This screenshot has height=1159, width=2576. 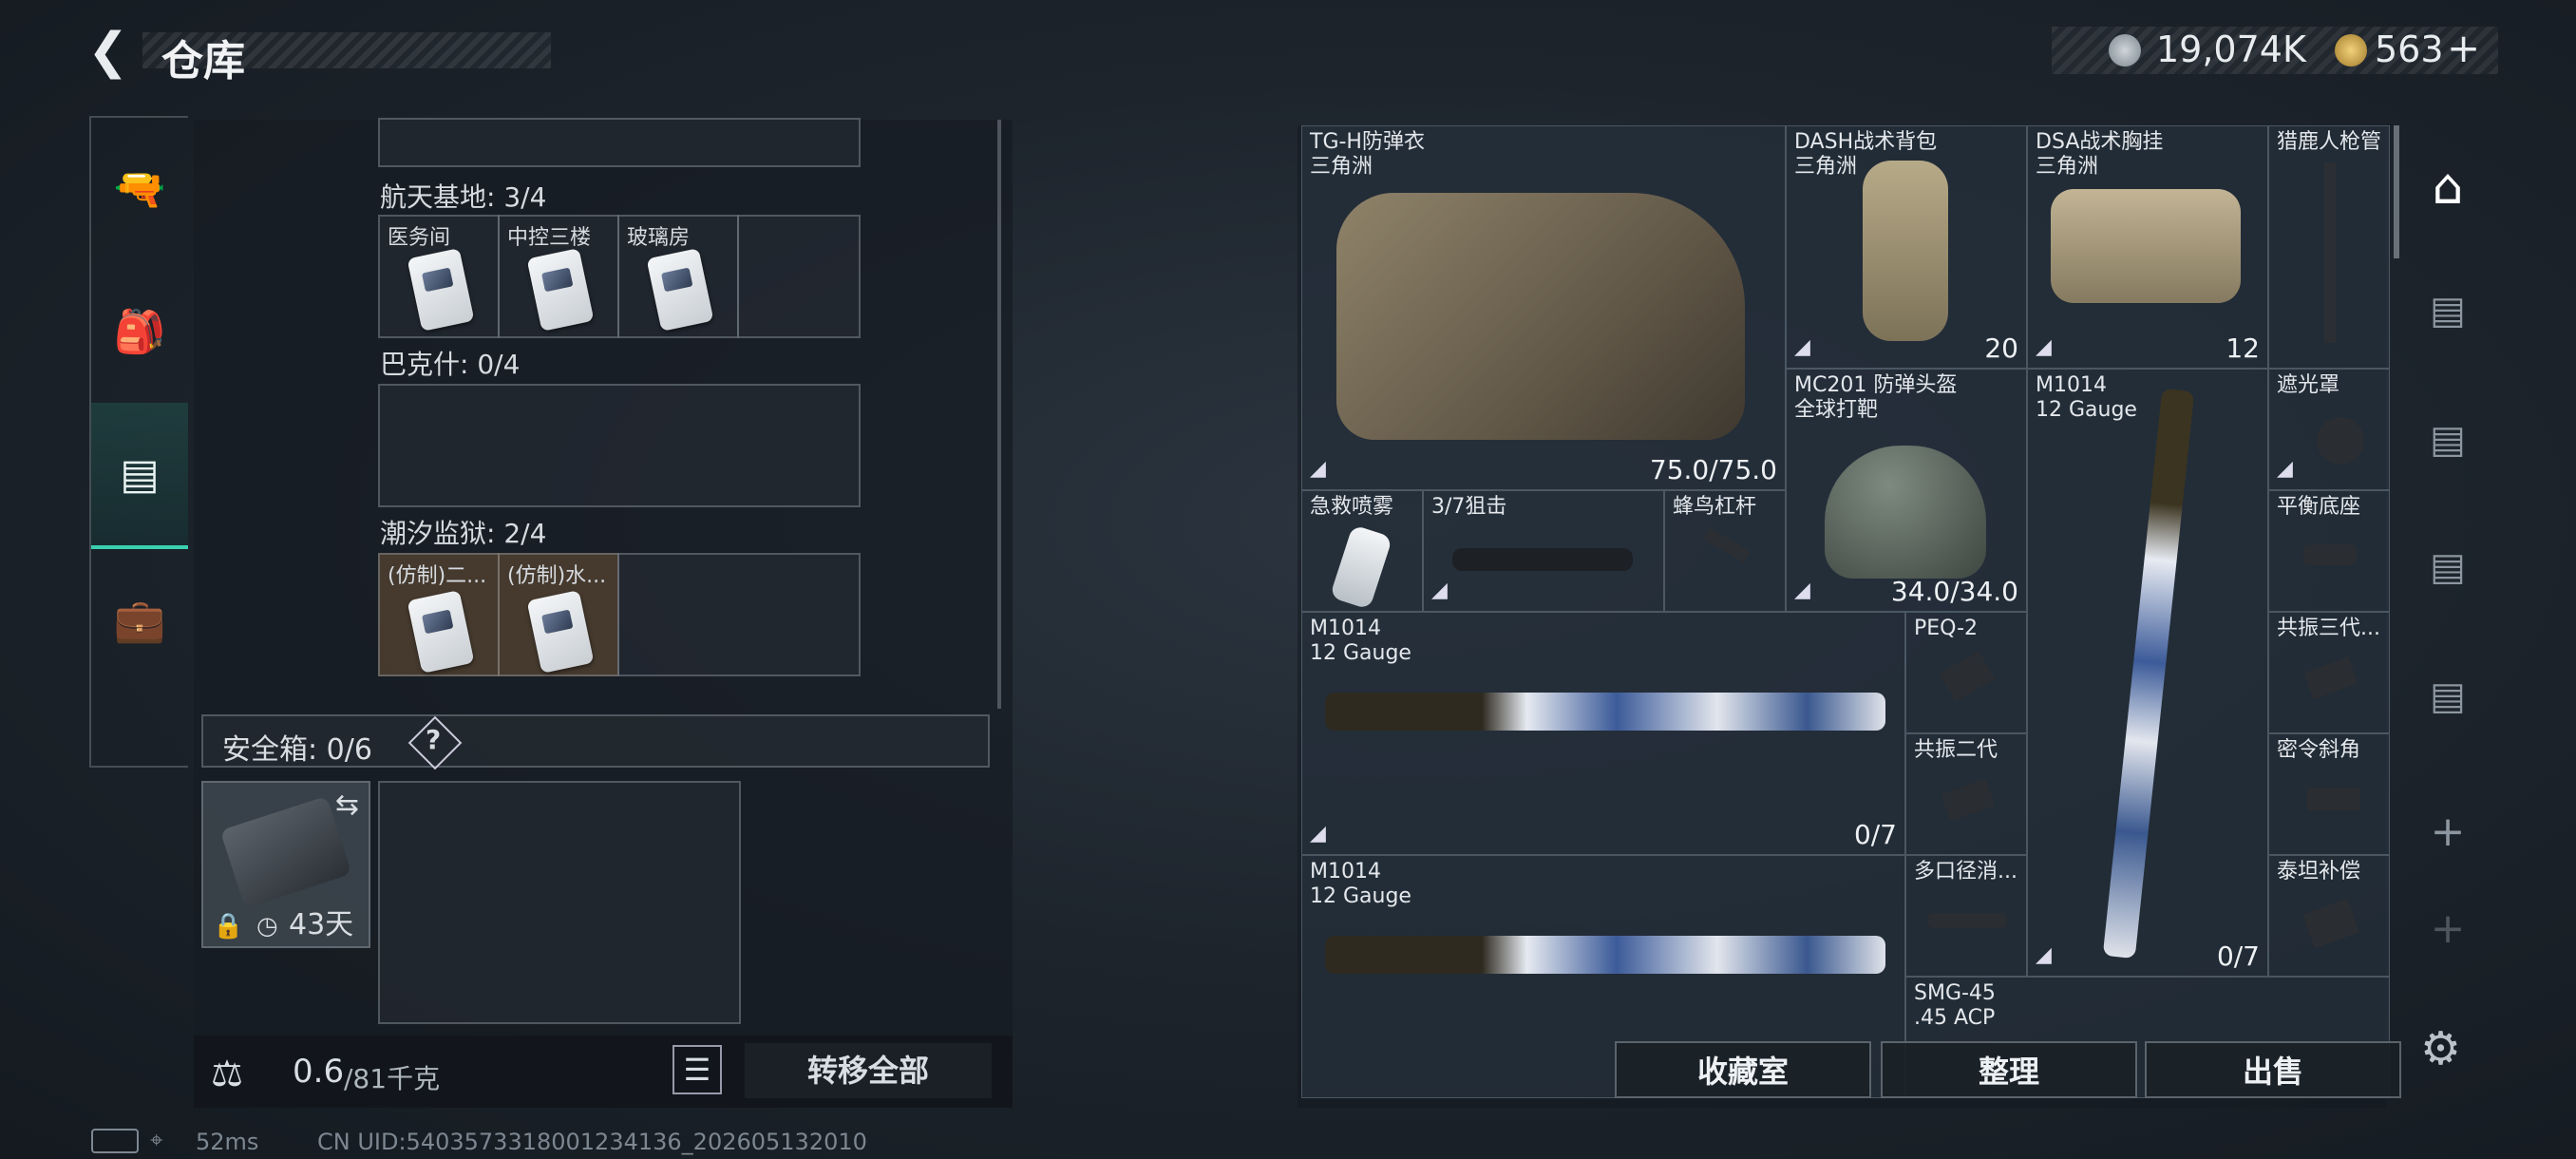 I want to click on item-hood: 遮光罩 ◢, so click(x=2329, y=429).